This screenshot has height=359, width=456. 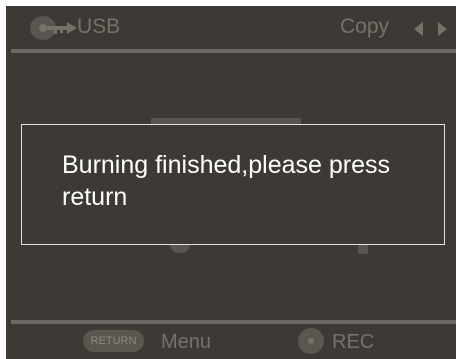 I want to click on dialog-message: Burning finished,please press return, so click(x=226, y=181).